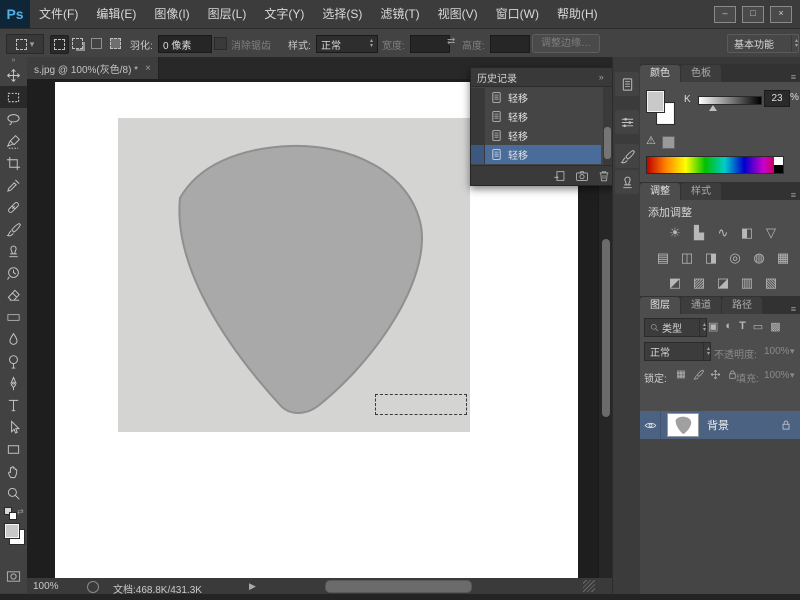 Image resolution: width=800 pixels, height=600 pixels. I want to click on clone-stamp-tool, so click(13, 251).